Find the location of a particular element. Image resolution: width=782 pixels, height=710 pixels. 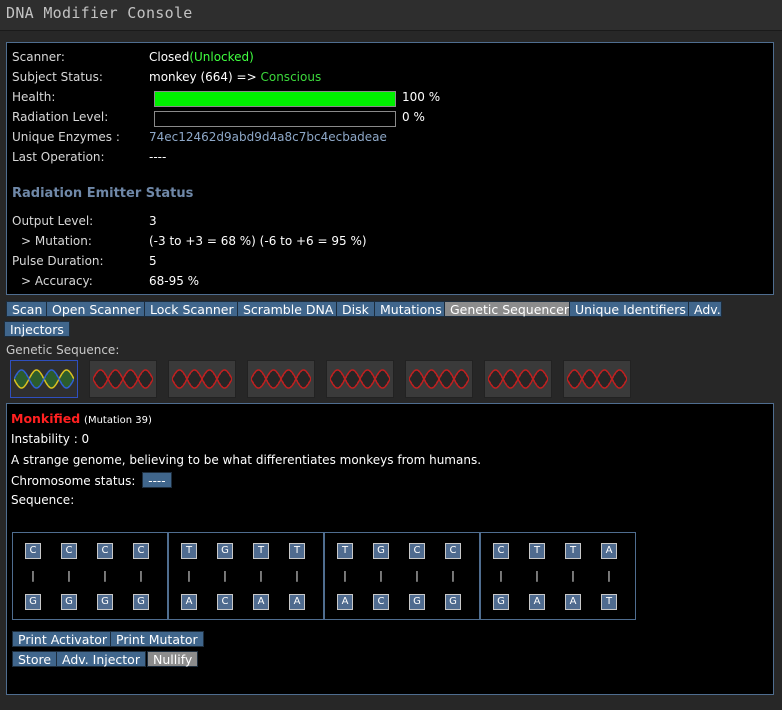

scanner-lock: (Unlocked) is located at coordinates (221, 57).